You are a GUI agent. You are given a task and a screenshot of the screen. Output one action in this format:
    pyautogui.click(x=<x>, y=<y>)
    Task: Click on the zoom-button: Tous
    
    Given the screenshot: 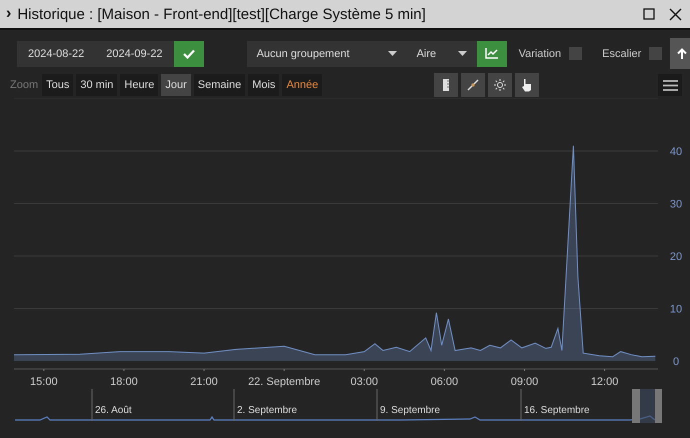 What is the action you would take?
    pyautogui.click(x=58, y=85)
    